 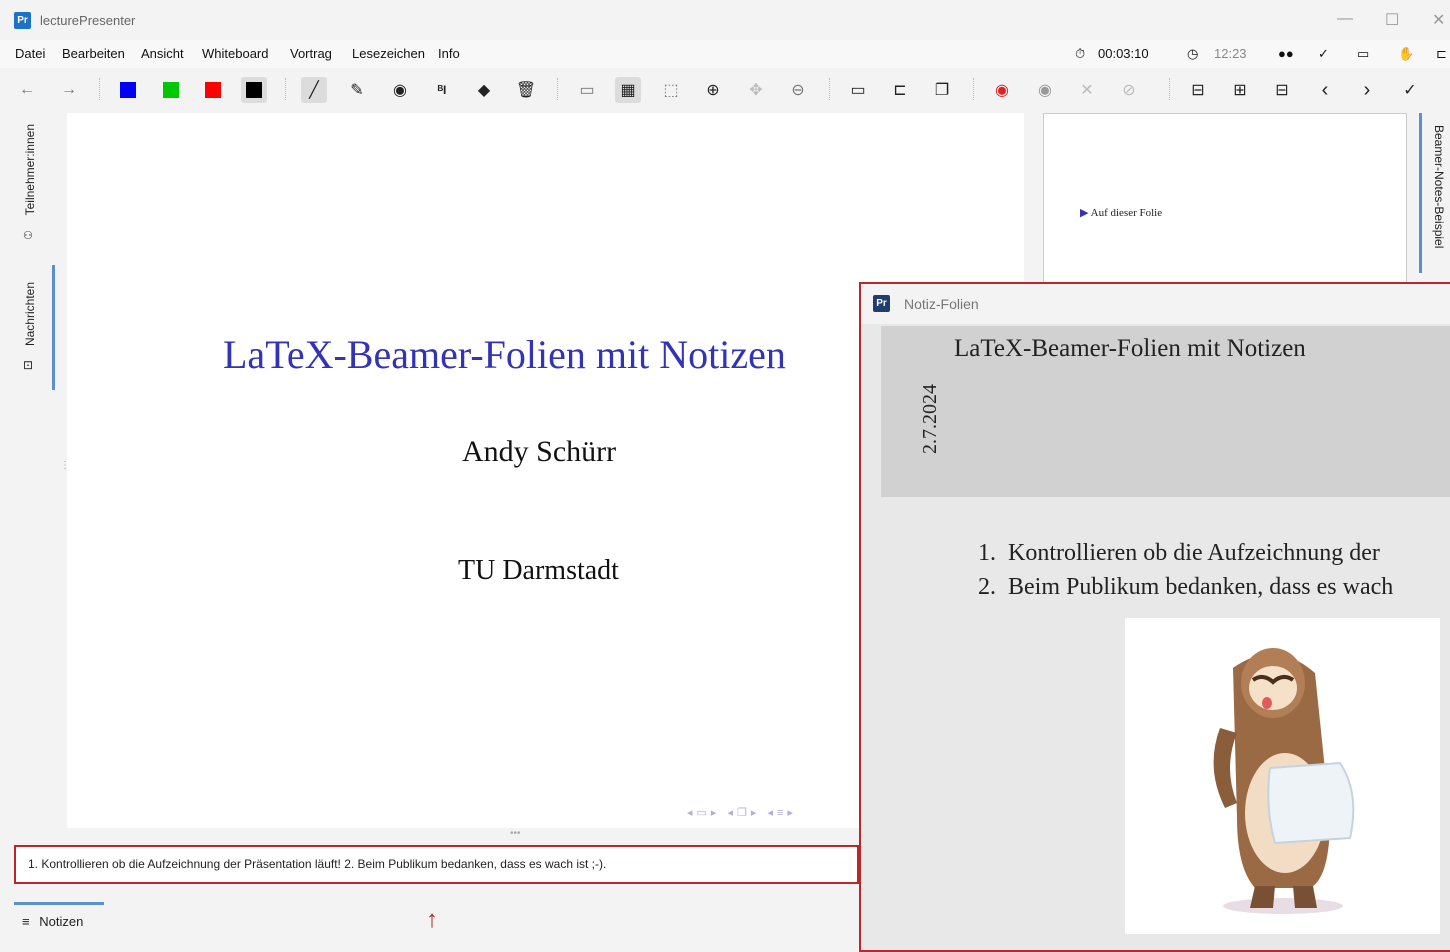 I want to click on whiteboard-icon: ▭, so click(x=587, y=90).